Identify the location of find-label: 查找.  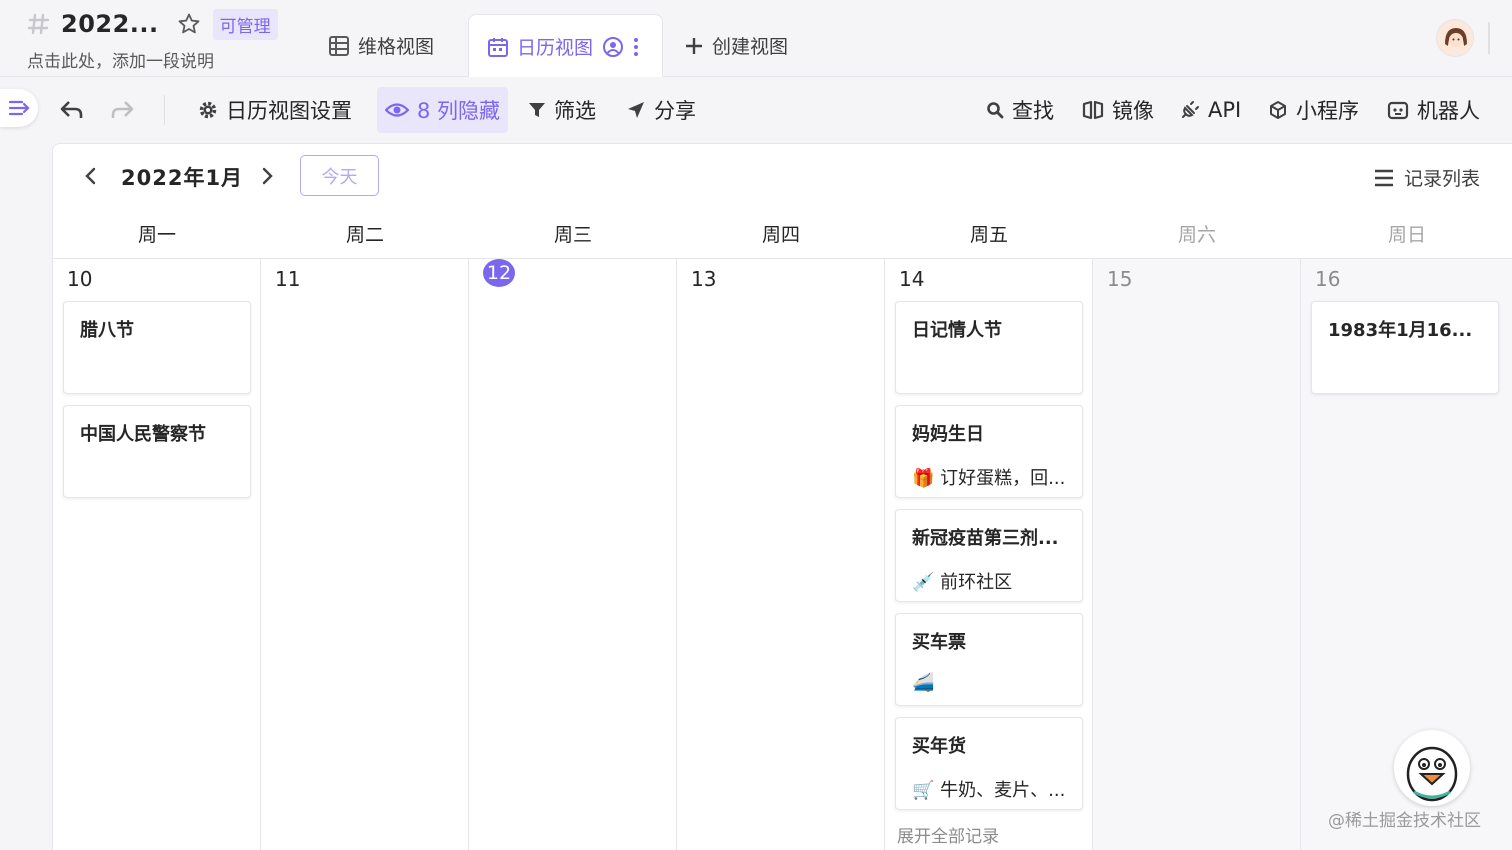
(1033, 111).